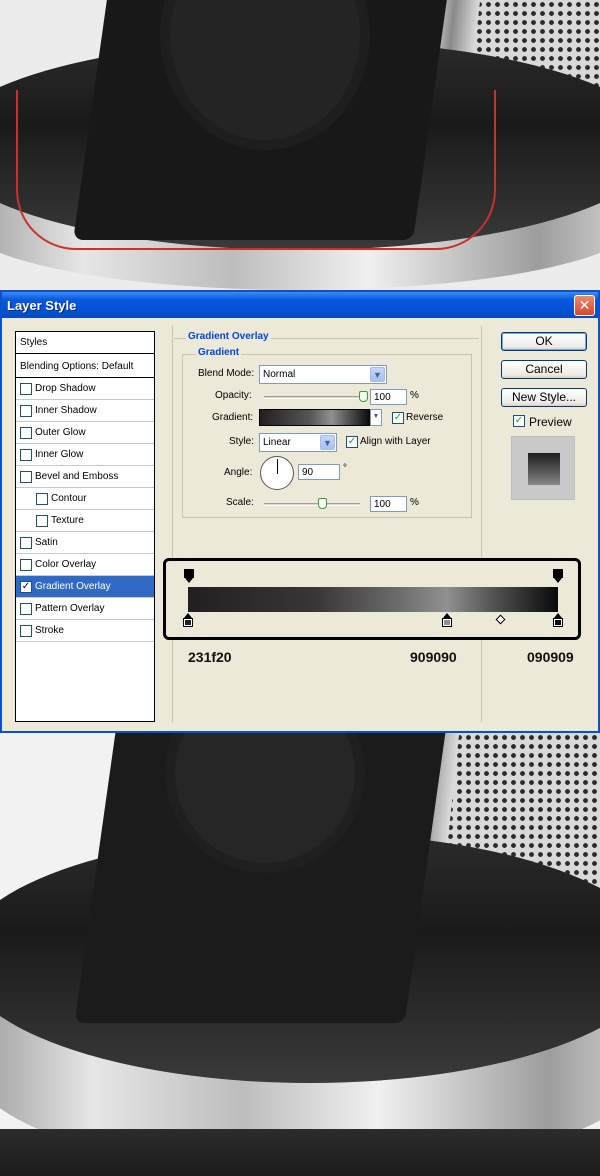 This screenshot has height=1176, width=600. I want to click on style-label: Style:, so click(242, 441).